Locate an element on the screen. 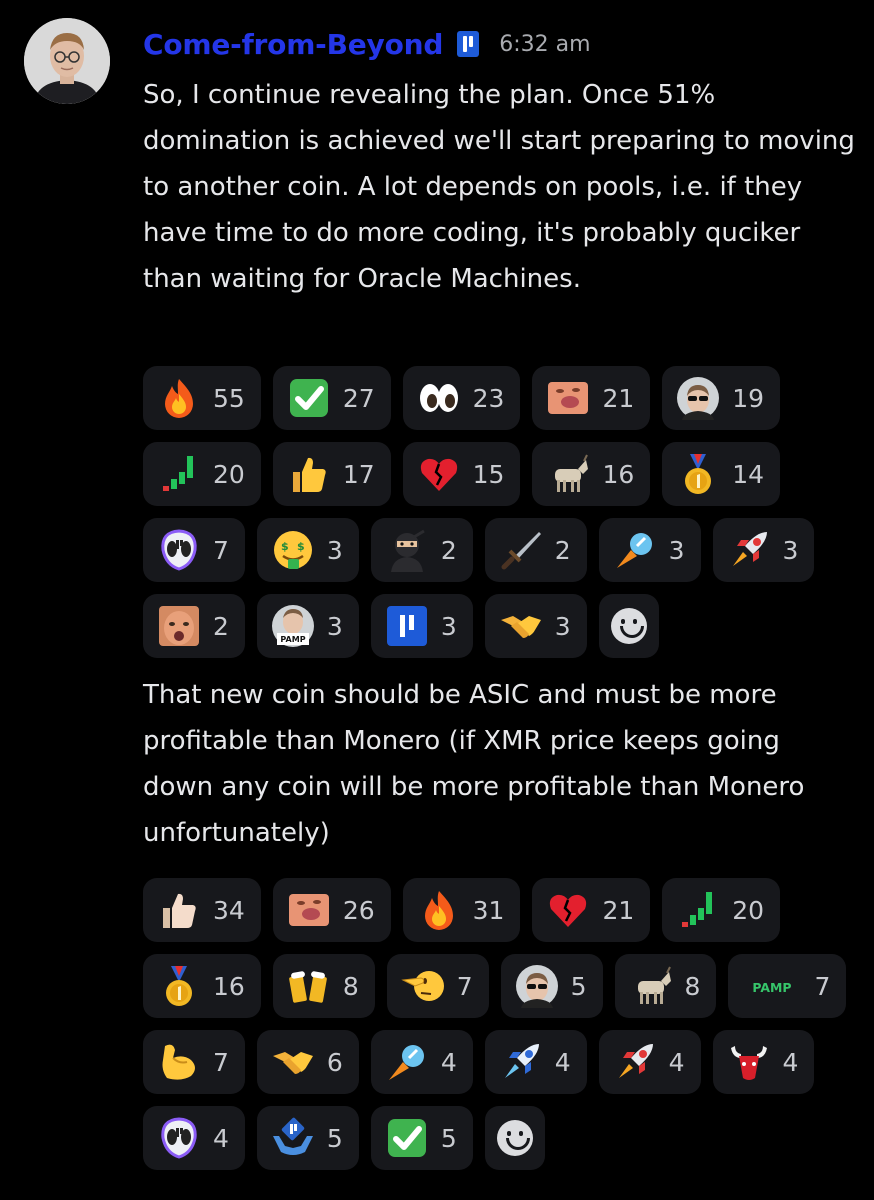 Image resolution: width=874 pixels, height=1200 pixels. reaction-fire: 55 is located at coordinates (202, 398).